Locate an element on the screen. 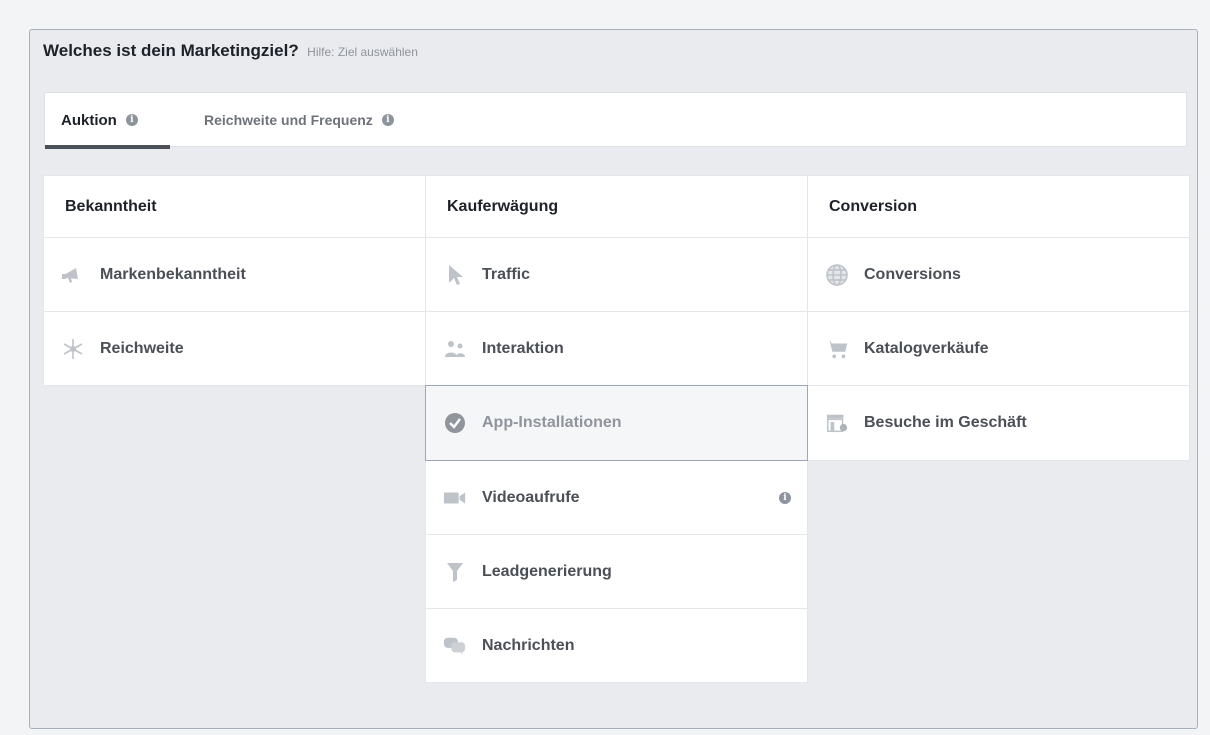  people-icon is located at coordinates (455, 349).